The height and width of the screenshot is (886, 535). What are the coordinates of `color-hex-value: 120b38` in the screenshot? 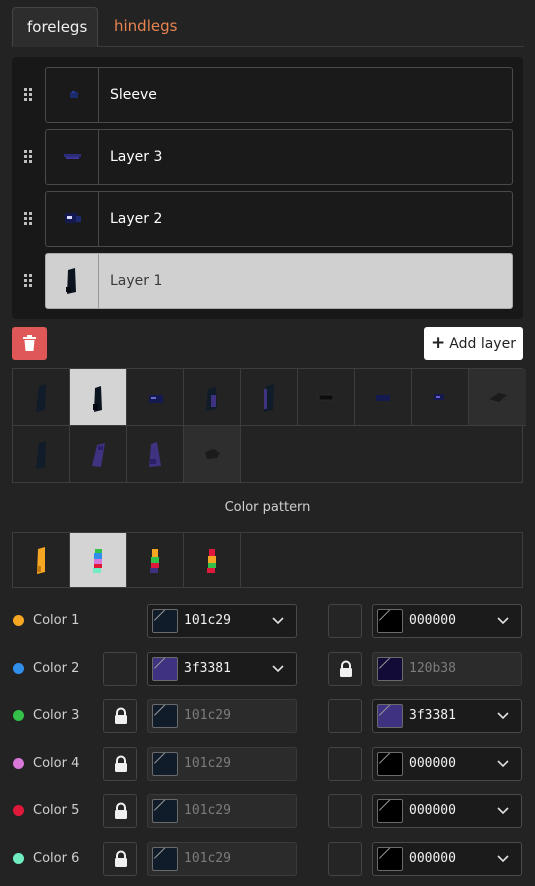 It's located at (432, 668).